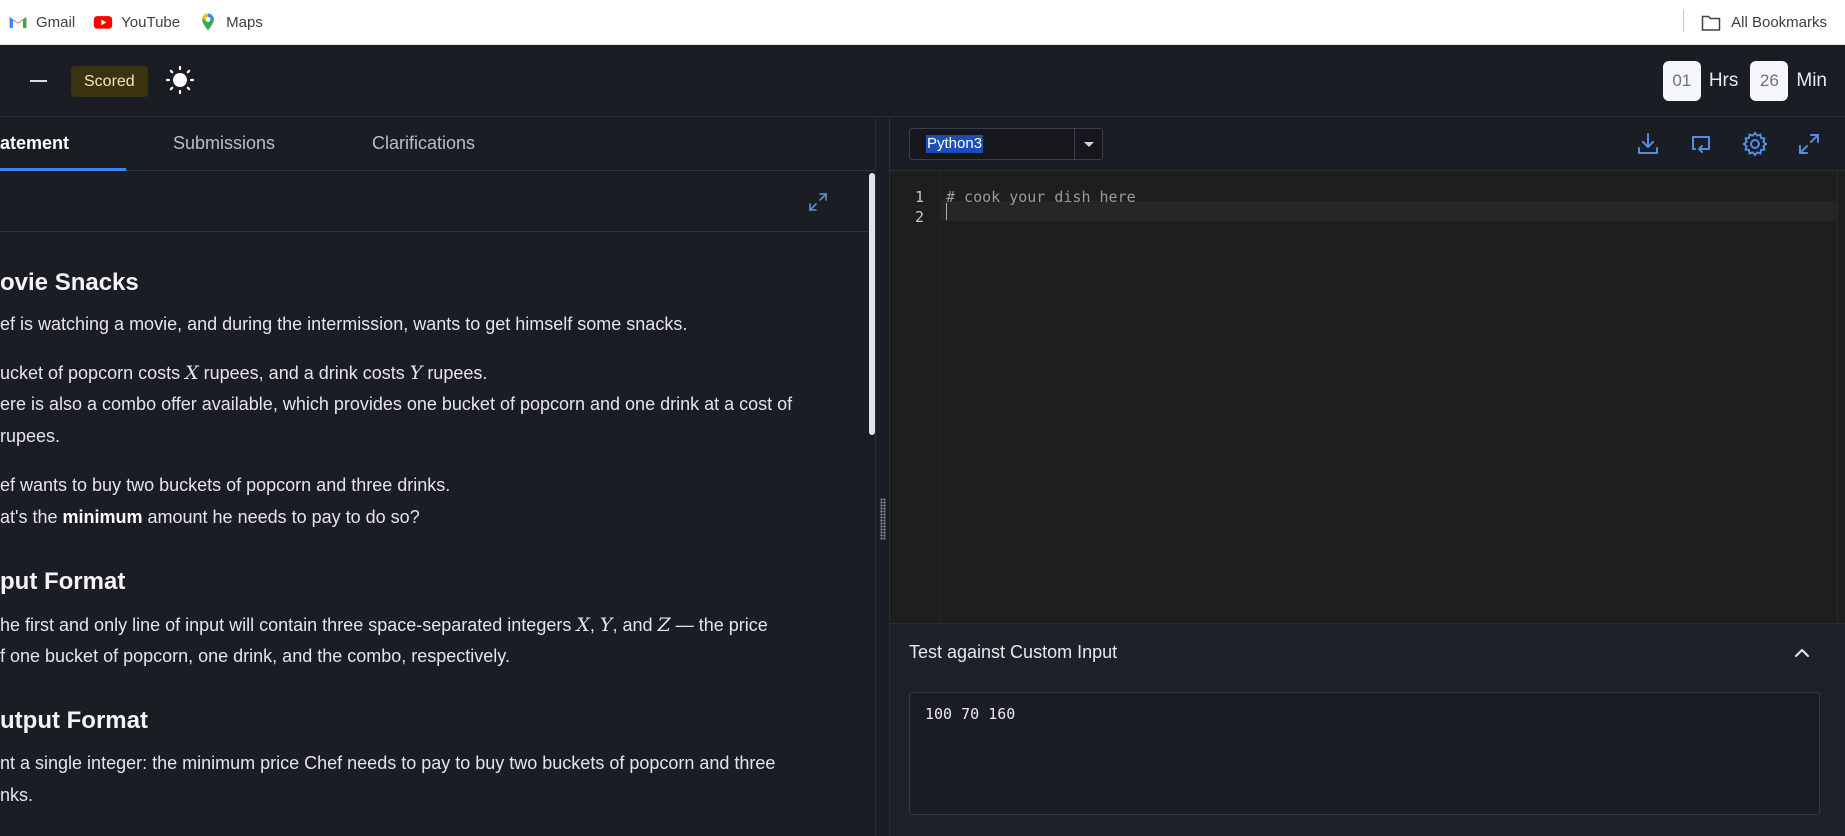 Image resolution: width=1845 pixels, height=836 pixels. Describe the element at coordinates (1701, 144) in the screenshot. I see `reset-code-icon` at that location.